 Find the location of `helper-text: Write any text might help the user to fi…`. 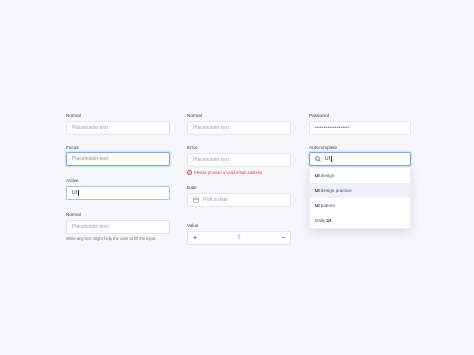

helper-text: Write any text might help the user to fi… is located at coordinates (111, 238).